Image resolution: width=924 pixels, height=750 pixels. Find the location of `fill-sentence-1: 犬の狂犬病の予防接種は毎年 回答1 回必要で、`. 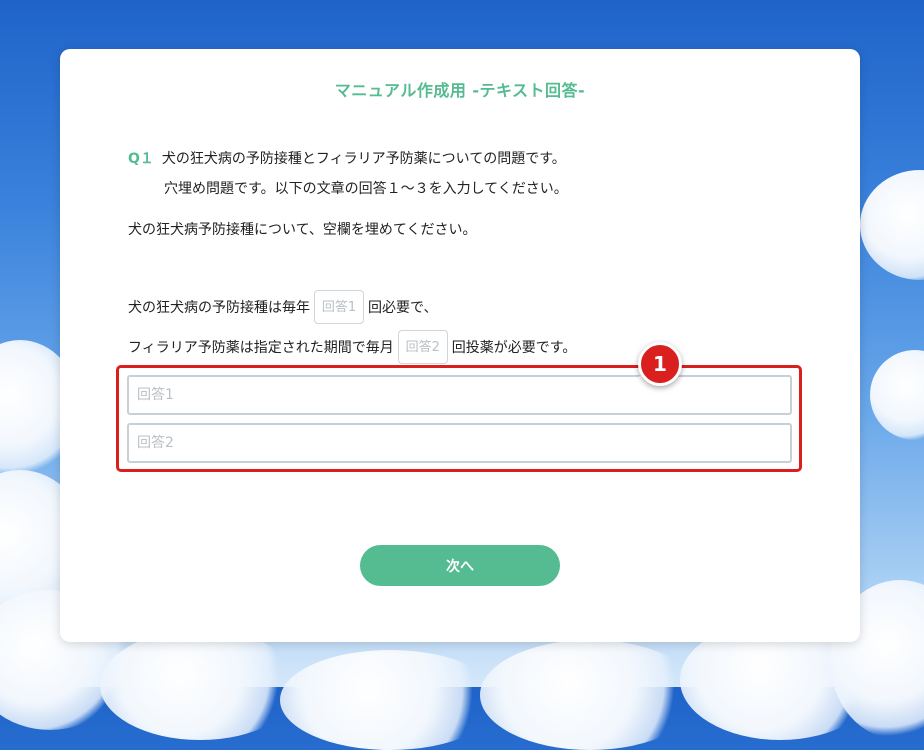

fill-sentence-1: 犬の狂犬病の予防接種は毎年 回答1 回必要で、 is located at coordinates (282, 307).